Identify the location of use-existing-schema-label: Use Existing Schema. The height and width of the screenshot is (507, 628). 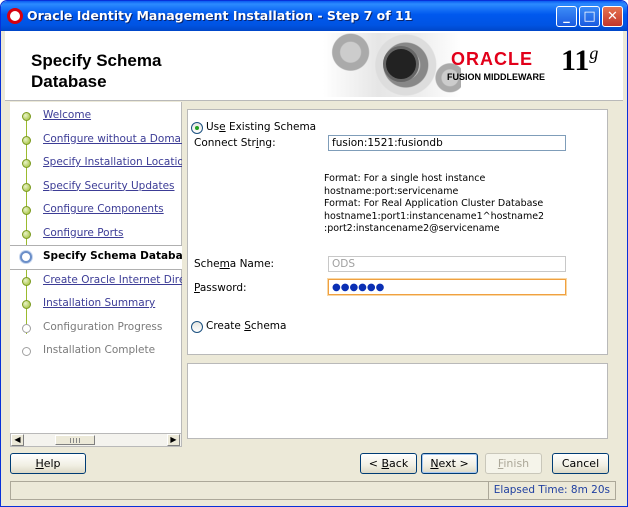
(261, 127).